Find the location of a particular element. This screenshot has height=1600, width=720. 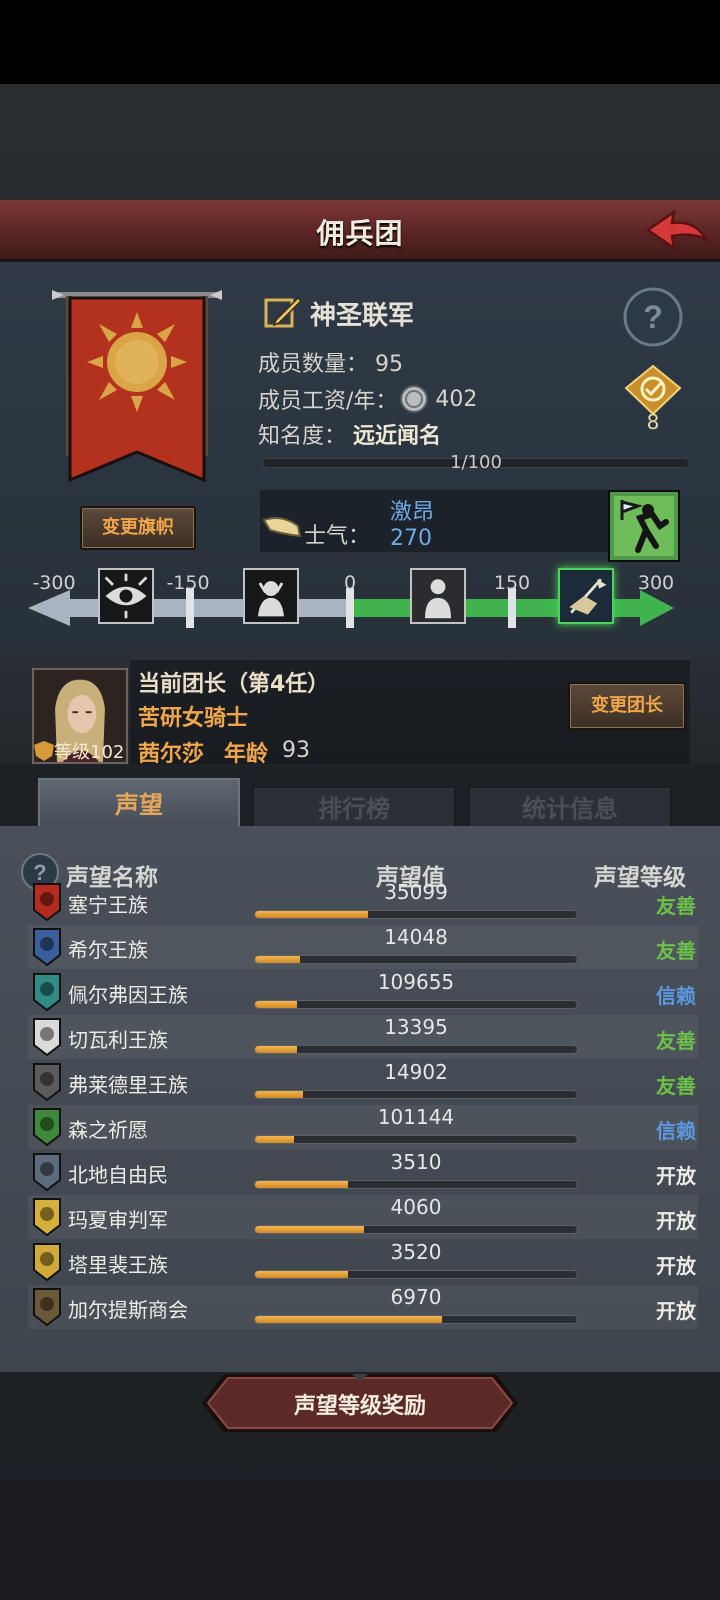

moon-crest-icon is located at coordinates (47, 992).